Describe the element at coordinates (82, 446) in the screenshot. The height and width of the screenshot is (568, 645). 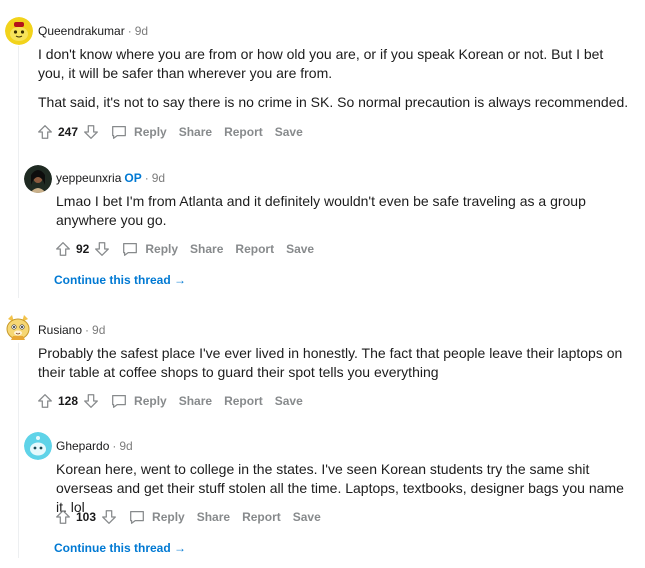
I see `comment-author: Ghepardo` at that location.